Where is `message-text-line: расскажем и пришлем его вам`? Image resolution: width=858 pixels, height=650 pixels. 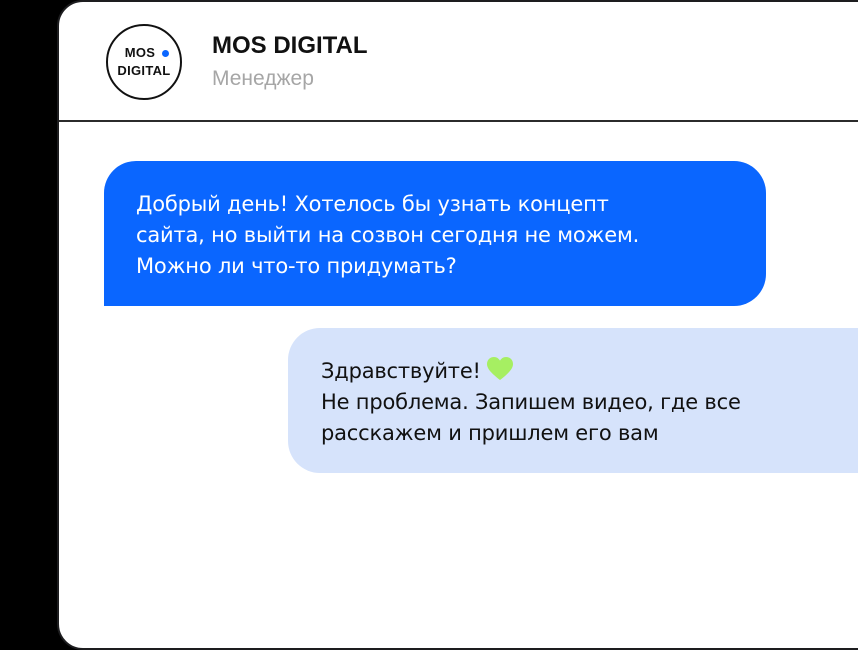 message-text-line: расскажем и пришлем его вам is located at coordinates (490, 433).